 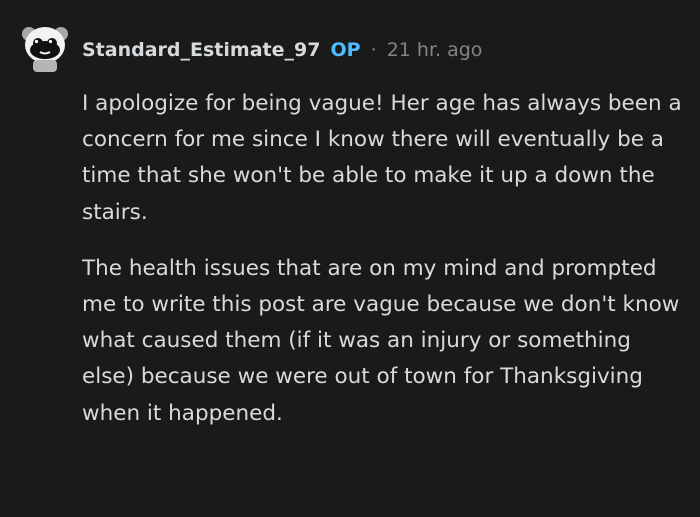 I want to click on username: Standard_Estimate_97, so click(x=201, y=50).